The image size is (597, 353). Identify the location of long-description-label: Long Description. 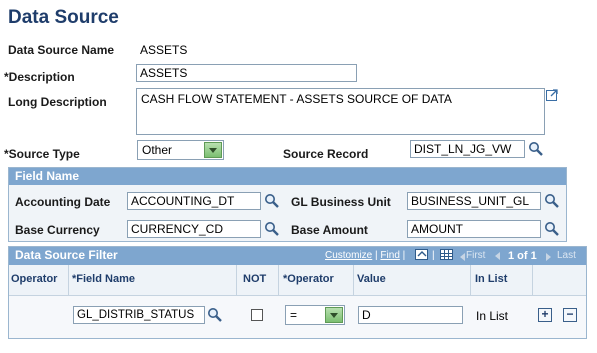
(57, 102).